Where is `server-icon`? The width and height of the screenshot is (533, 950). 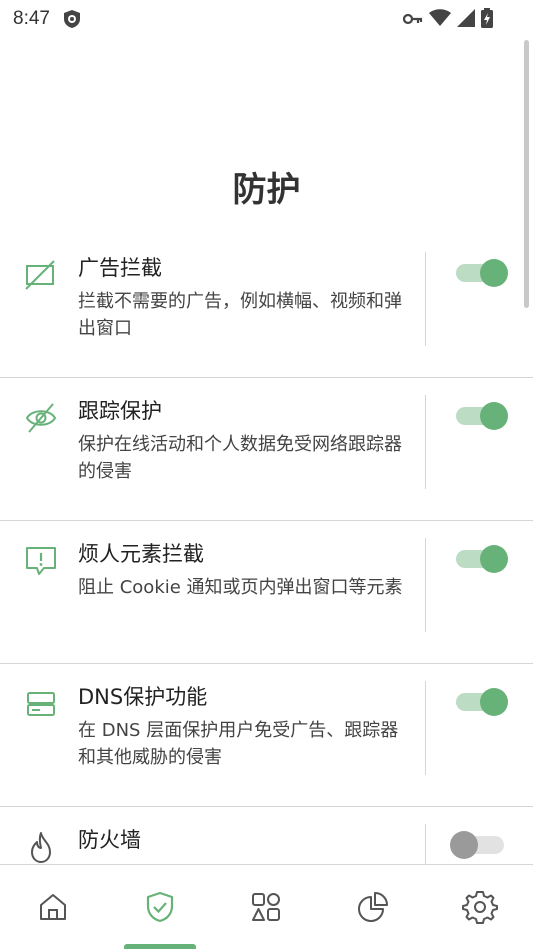
server-icon is located at coordinates (41, 704).